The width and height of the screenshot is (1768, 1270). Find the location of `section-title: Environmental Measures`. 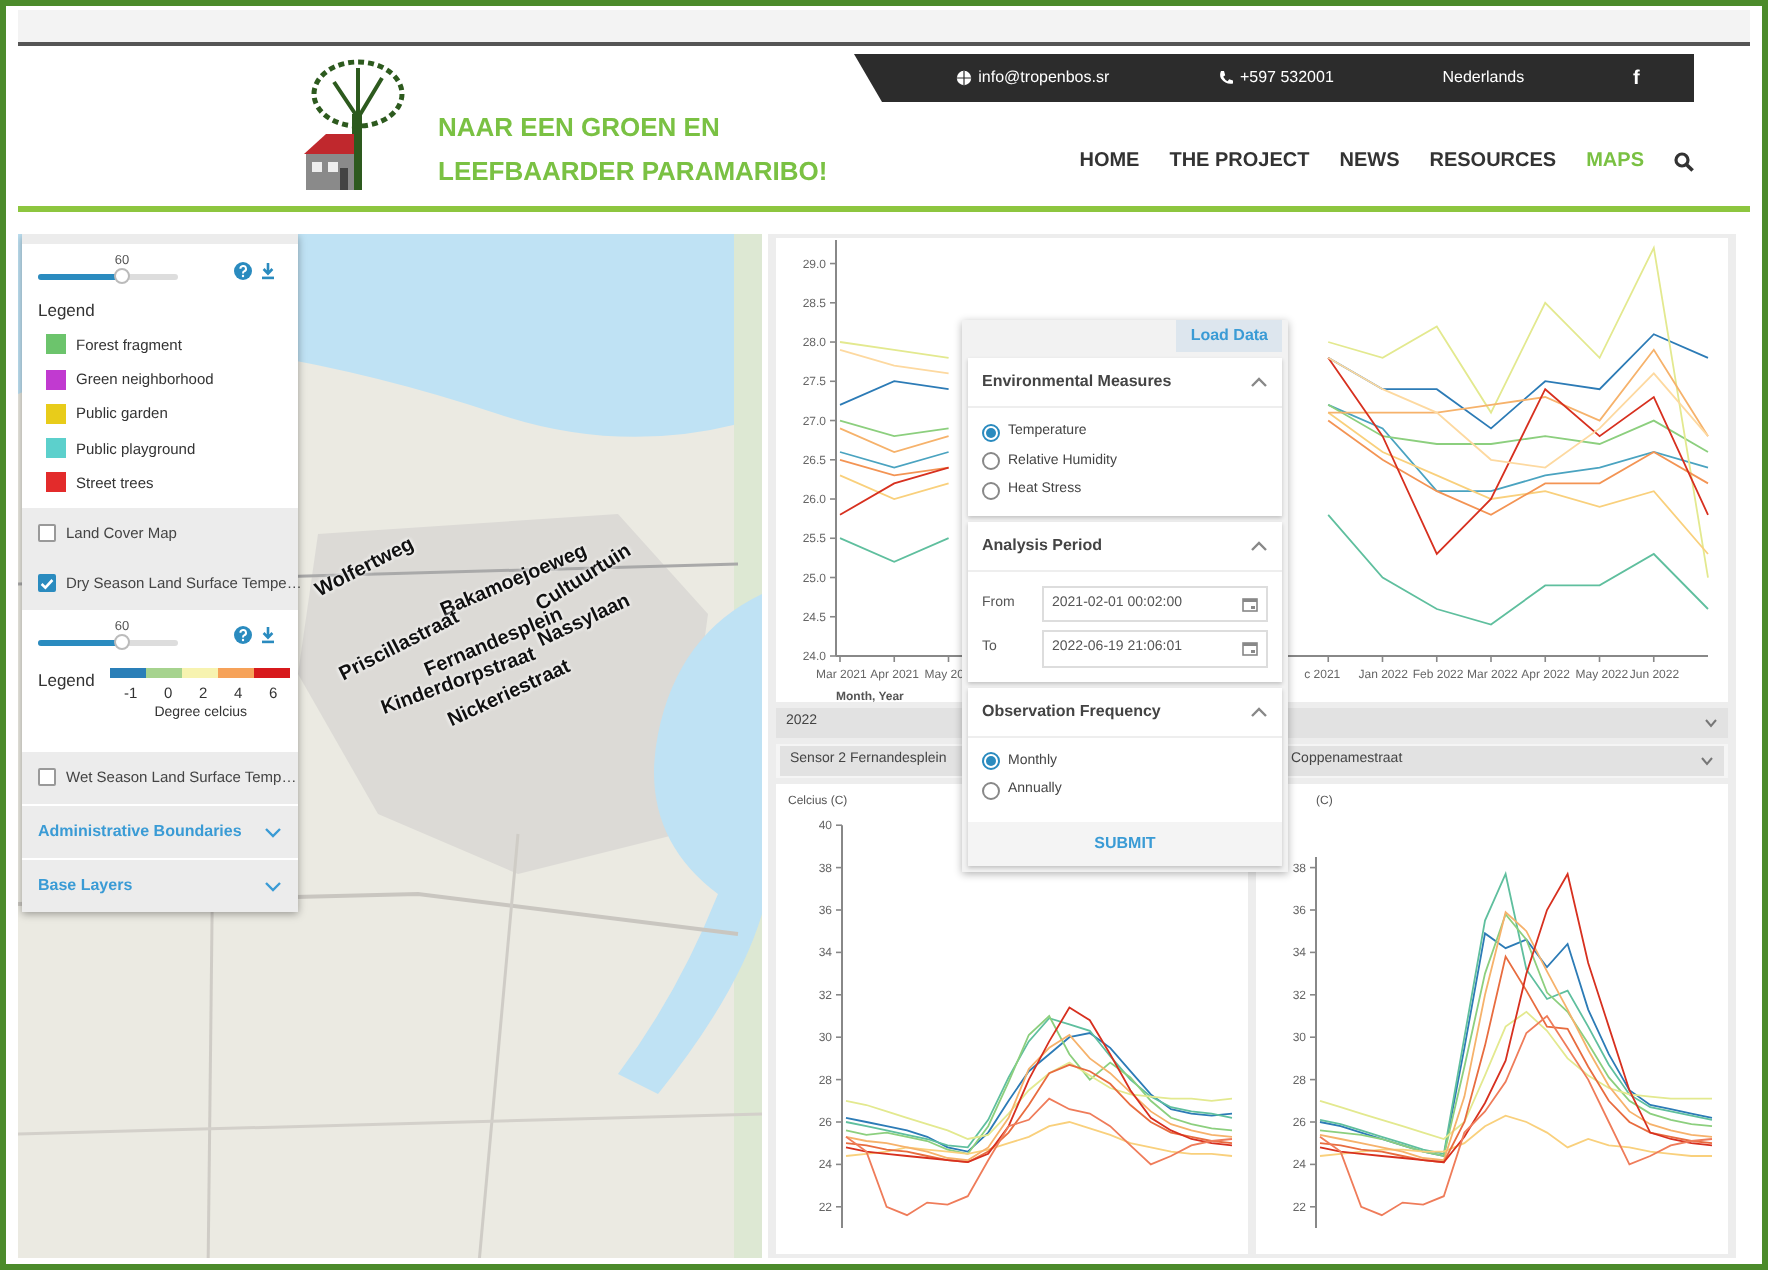

section-title: Environmental Measures is located at coordinates (1077, 382).